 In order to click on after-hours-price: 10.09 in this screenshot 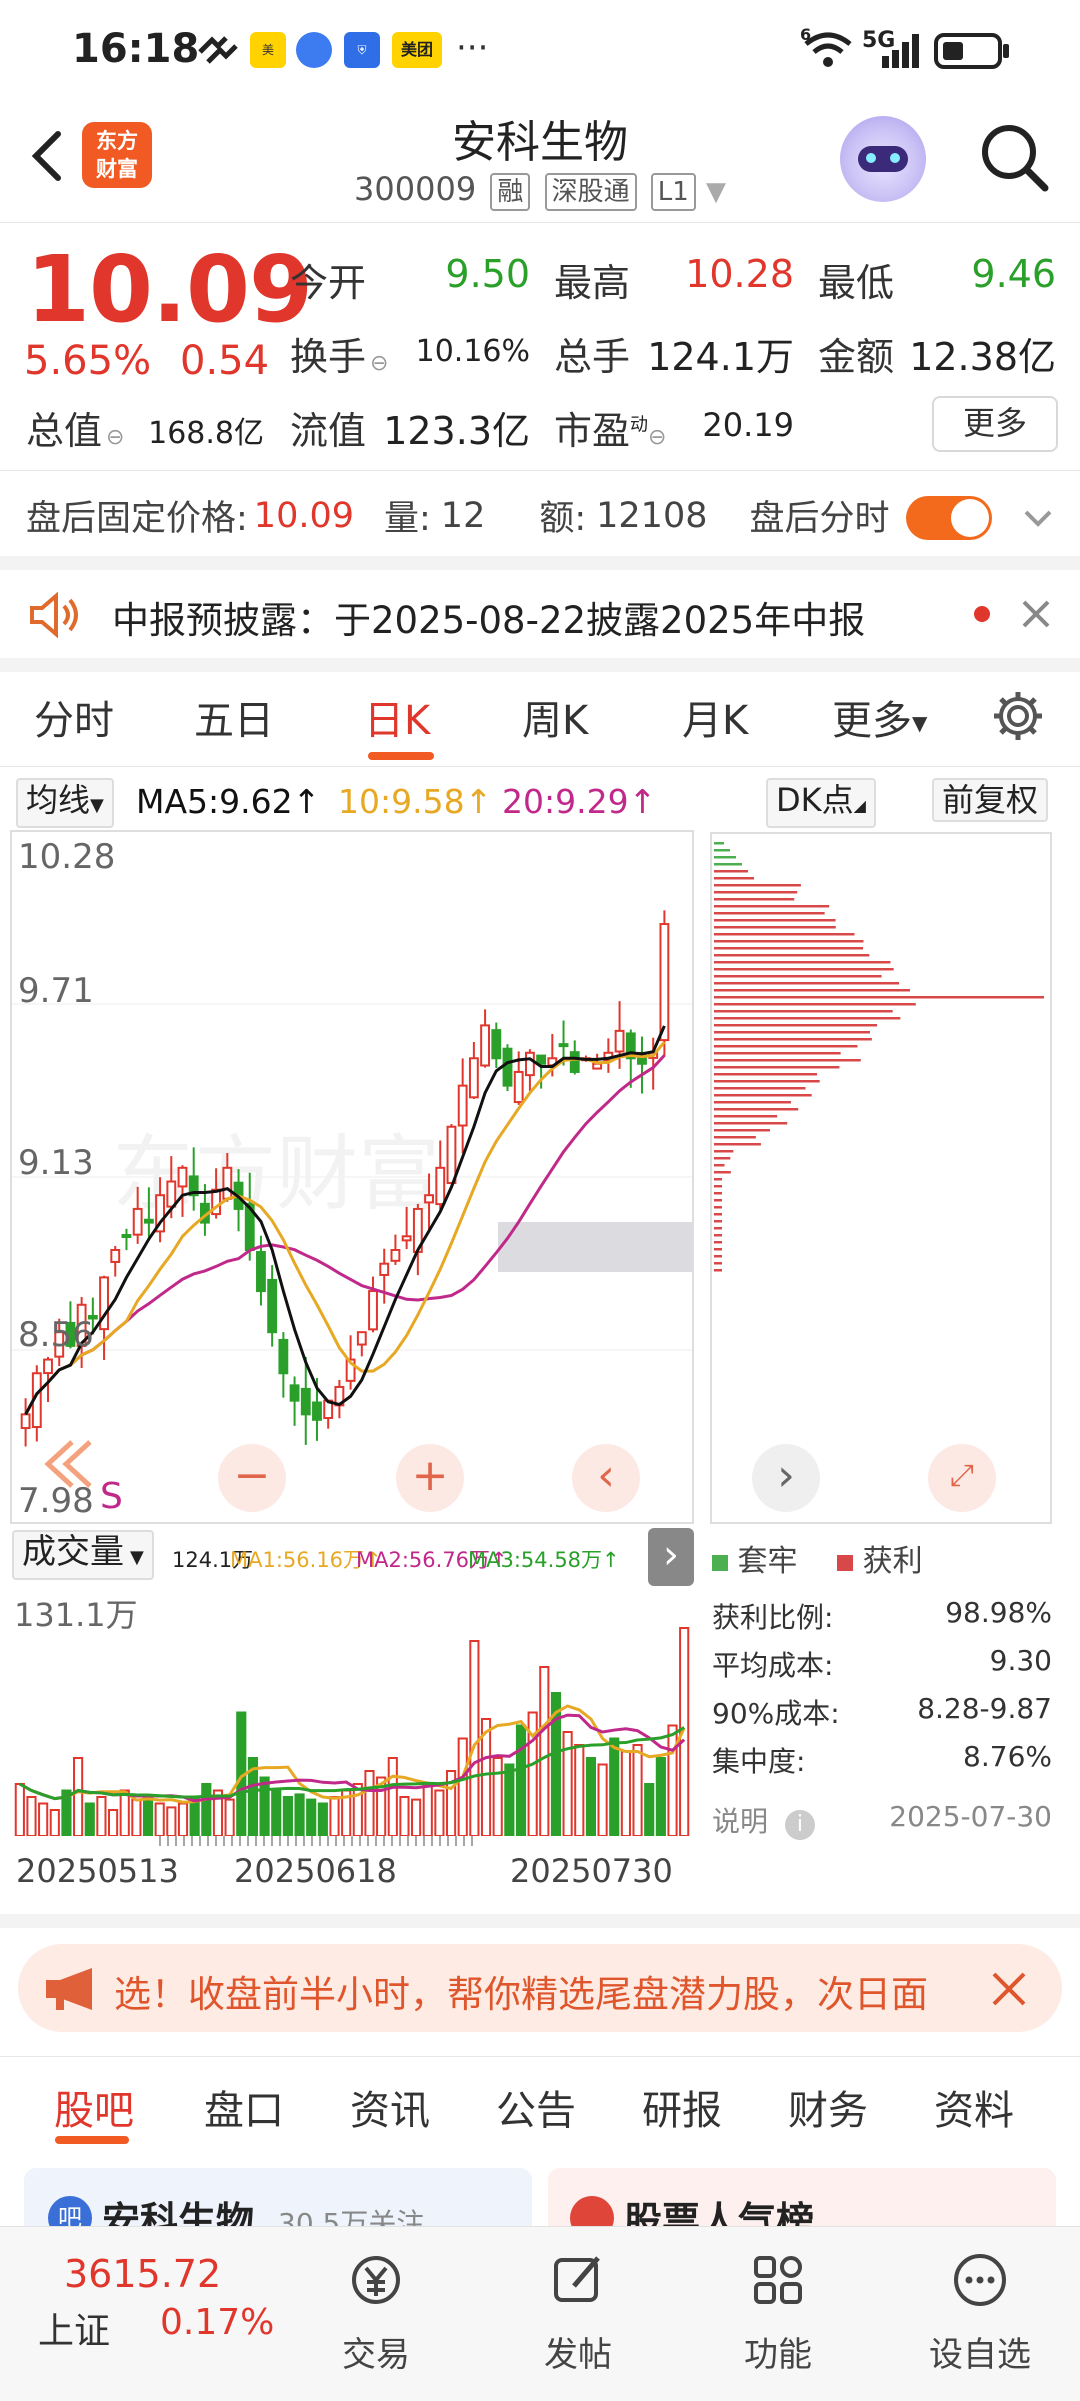, I will do `click(303, 515)`.